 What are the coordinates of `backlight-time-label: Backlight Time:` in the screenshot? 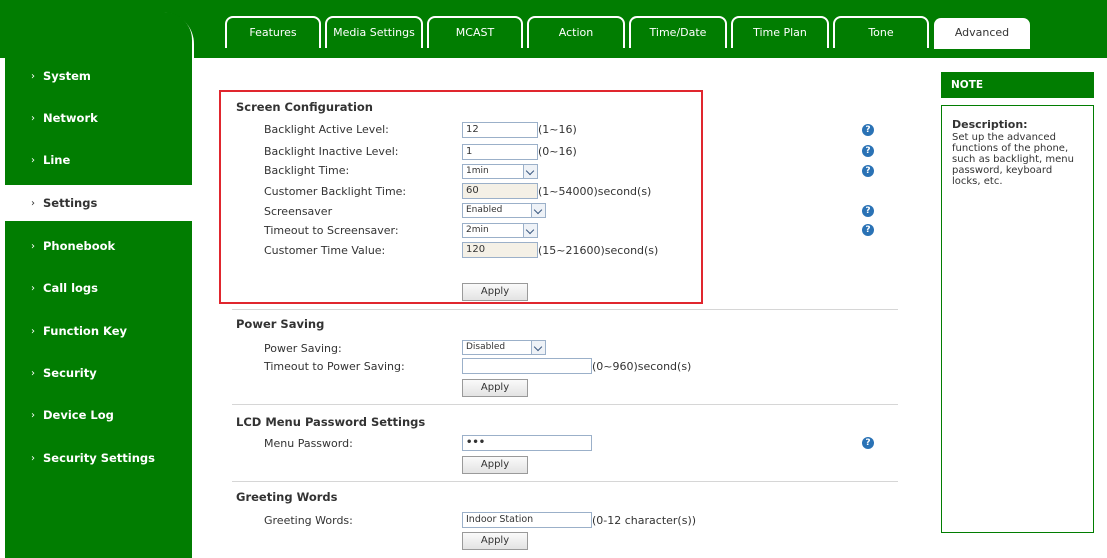 It's located at (307, 170).